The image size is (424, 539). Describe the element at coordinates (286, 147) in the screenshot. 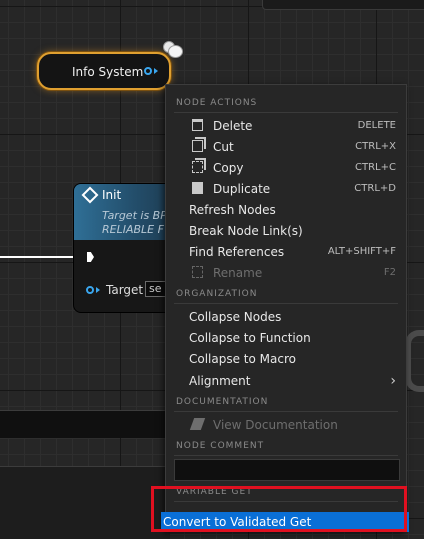

I see `menu-item-cut: Cut CTRL+X` at that location.